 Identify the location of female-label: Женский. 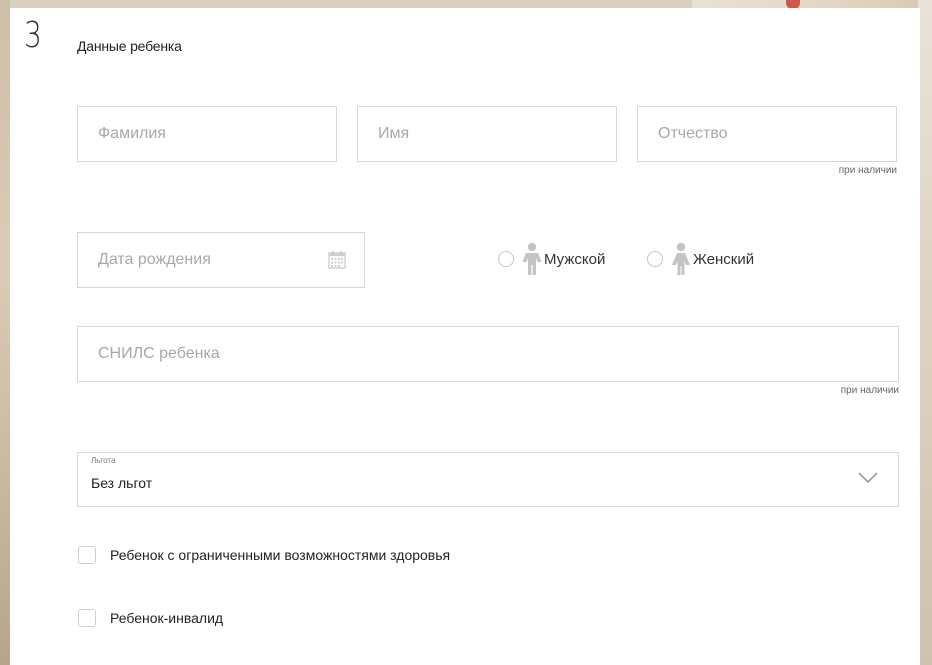
(724, 259).